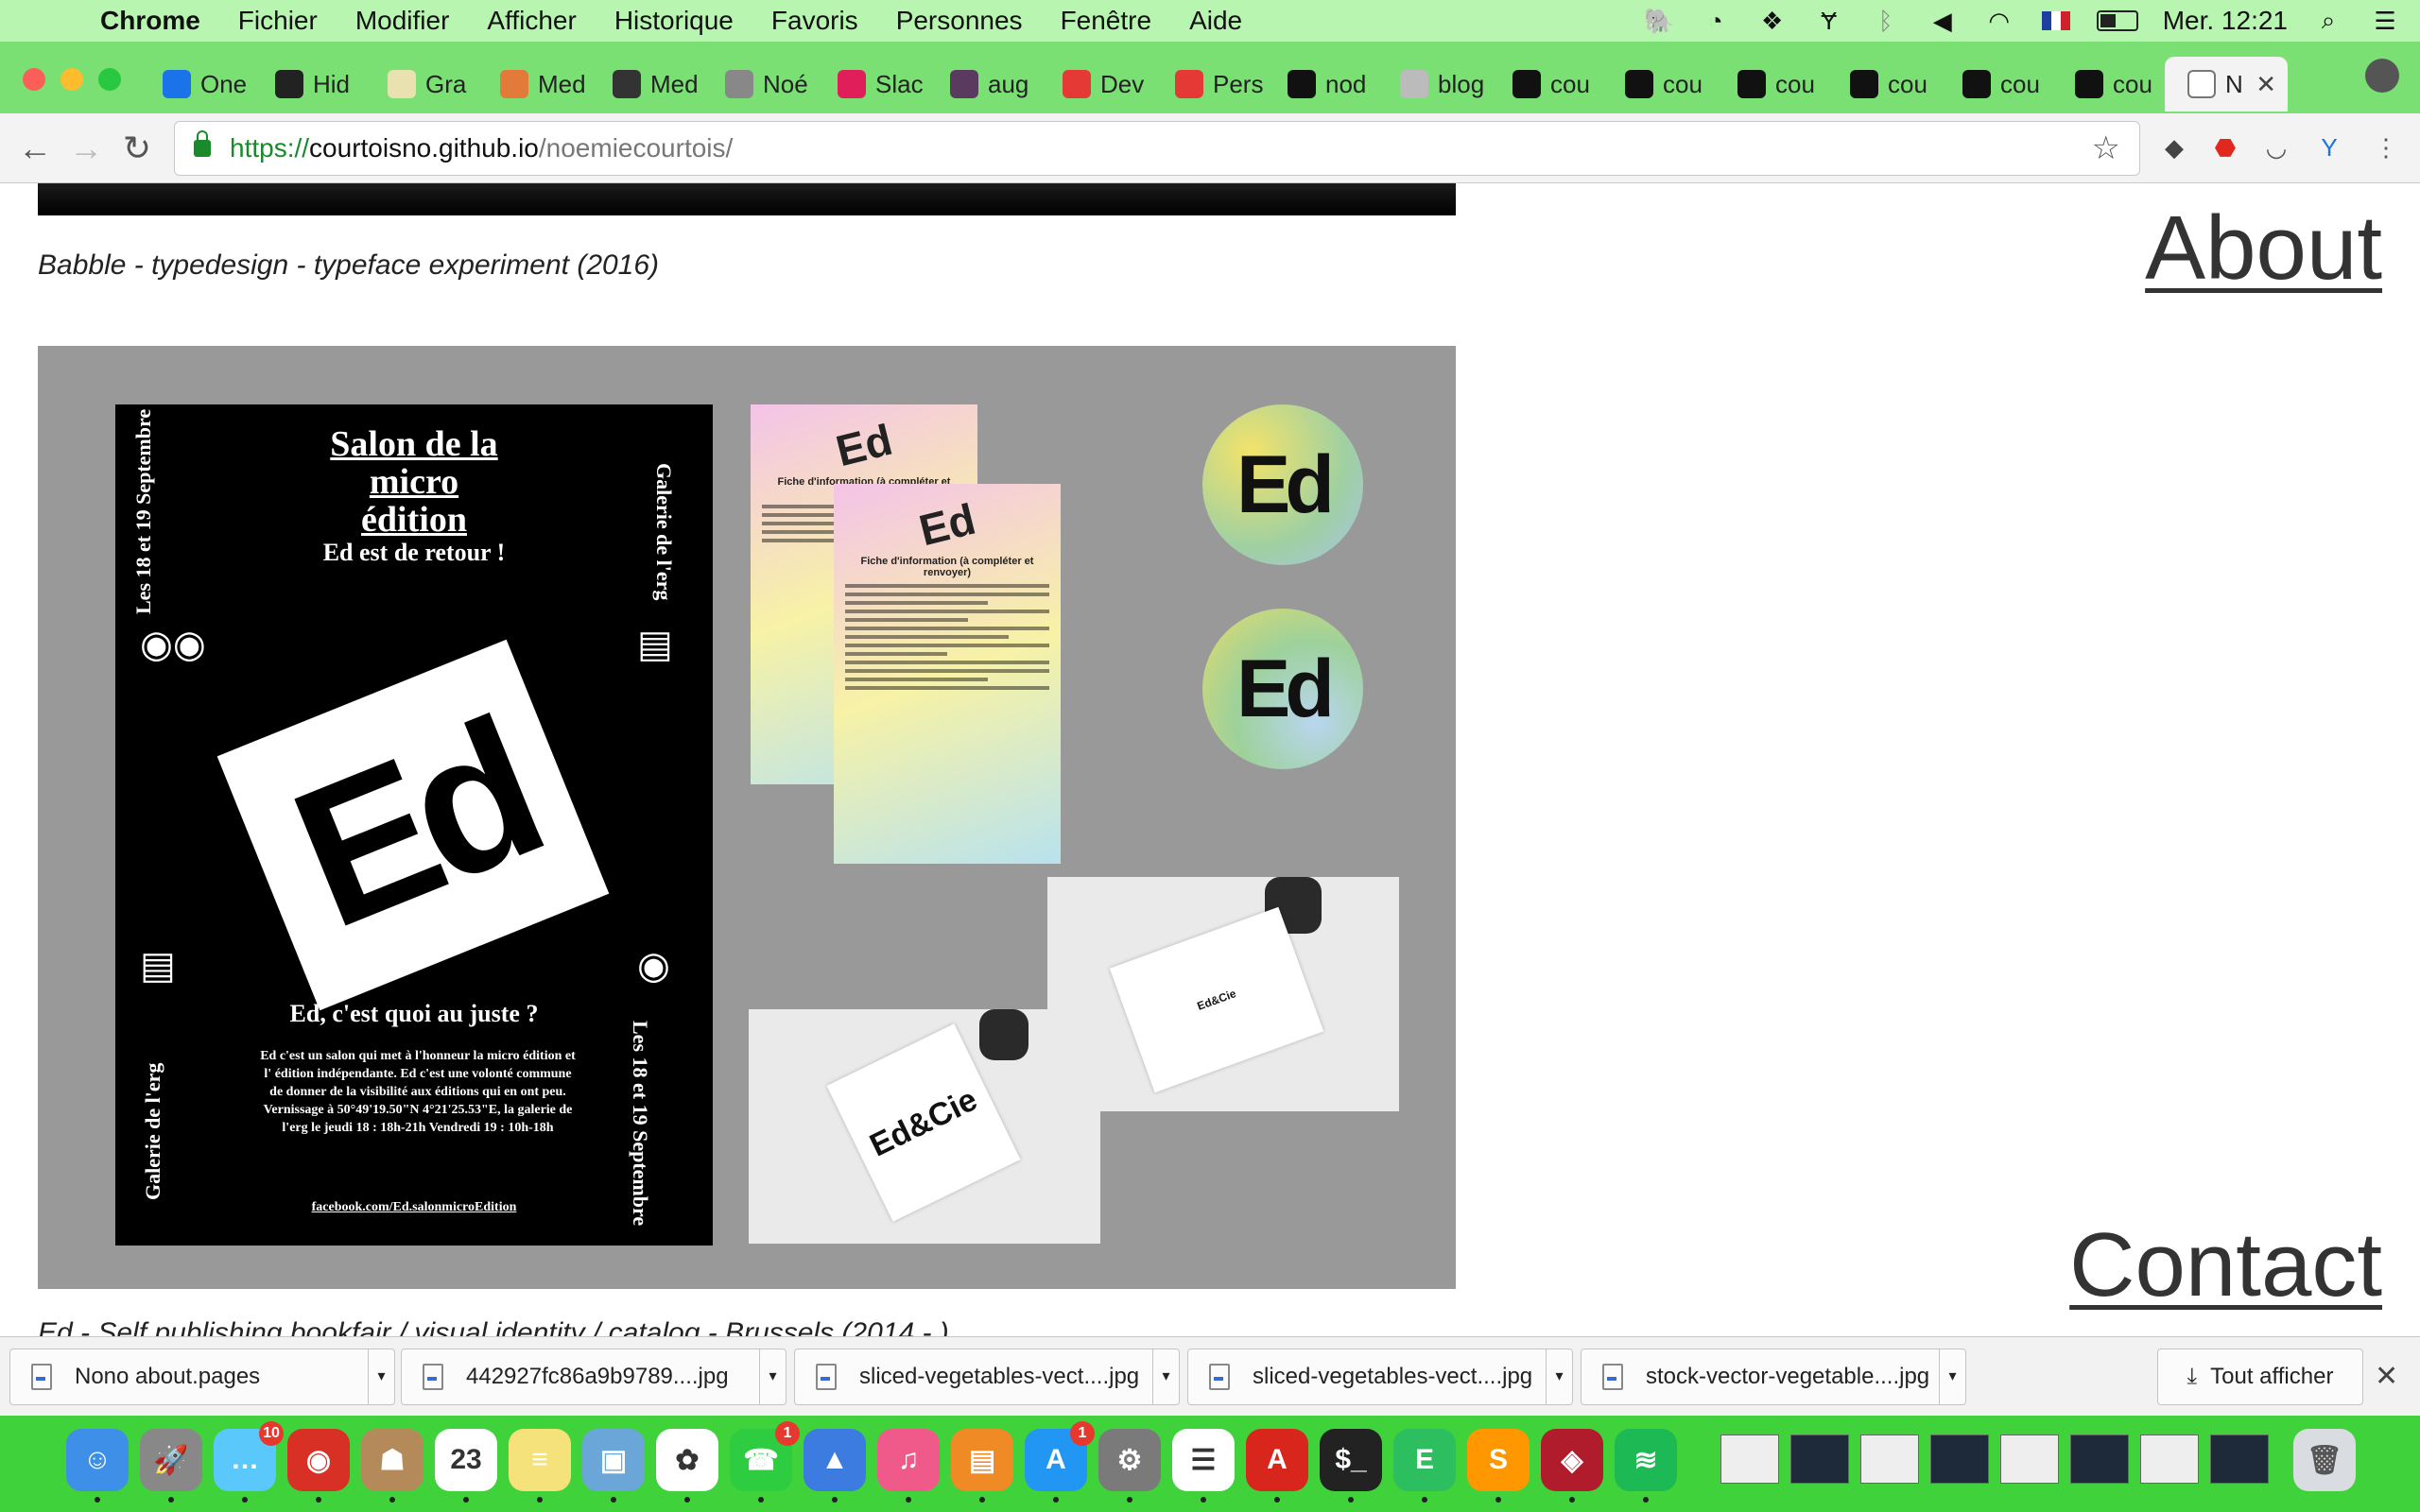 This screenshot has width=2420, height=1512. I want to click on input-source-flag-icon, so click(2056, 21).